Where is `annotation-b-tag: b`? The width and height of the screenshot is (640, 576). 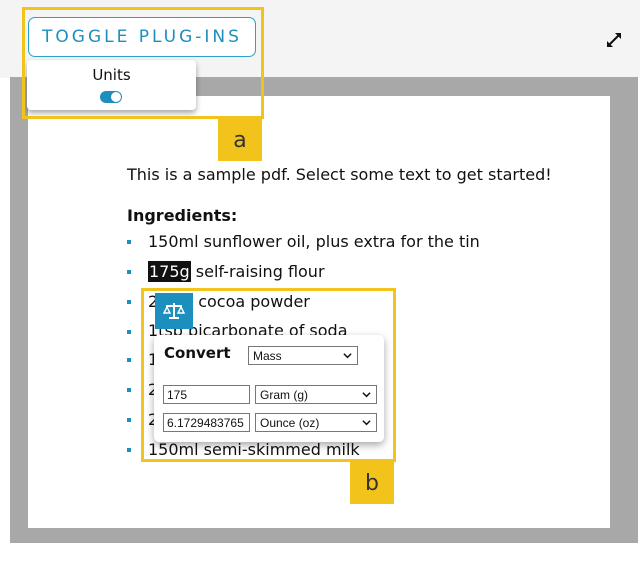 annotation-b-tag: b is located at coordinates (372, 483).